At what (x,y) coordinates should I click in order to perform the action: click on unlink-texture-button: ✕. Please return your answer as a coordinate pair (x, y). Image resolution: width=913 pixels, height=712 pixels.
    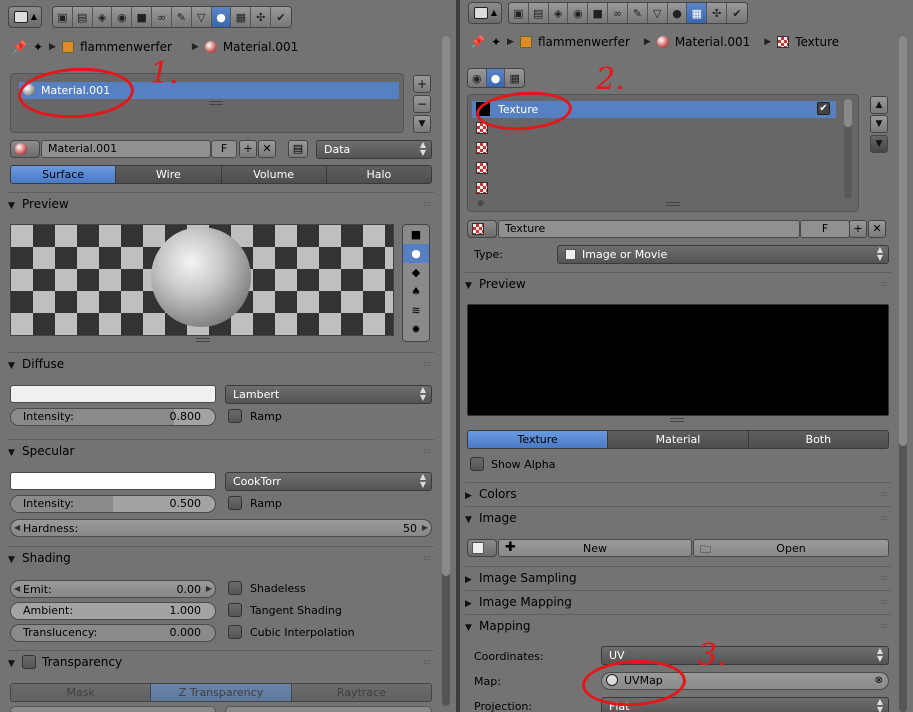
    Looking at the image, I should click on (877, 229).